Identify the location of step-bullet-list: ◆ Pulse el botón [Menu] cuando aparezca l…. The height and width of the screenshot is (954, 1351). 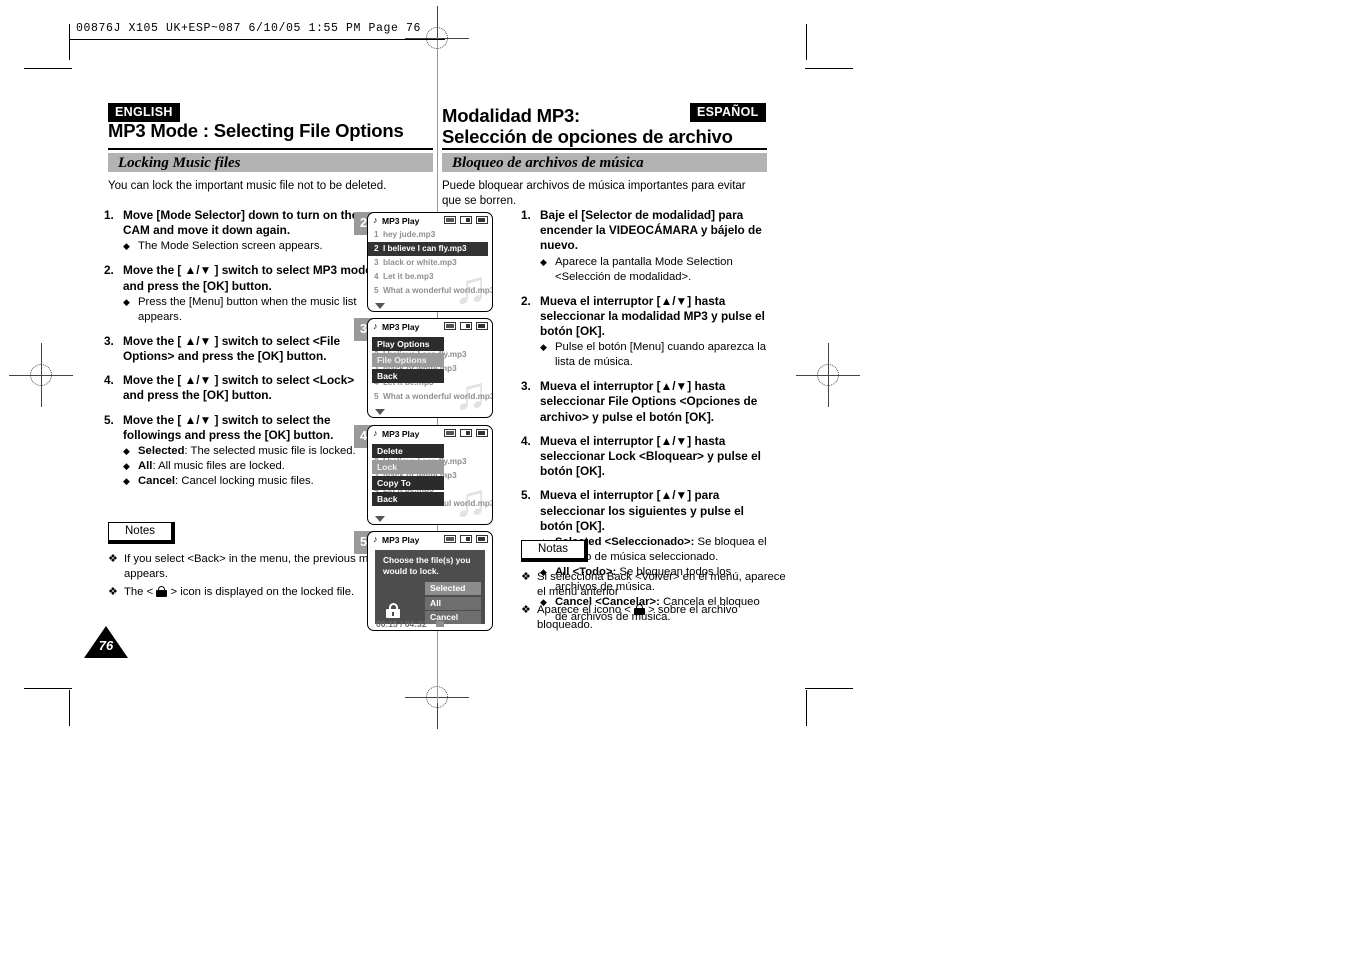
(656, 355).